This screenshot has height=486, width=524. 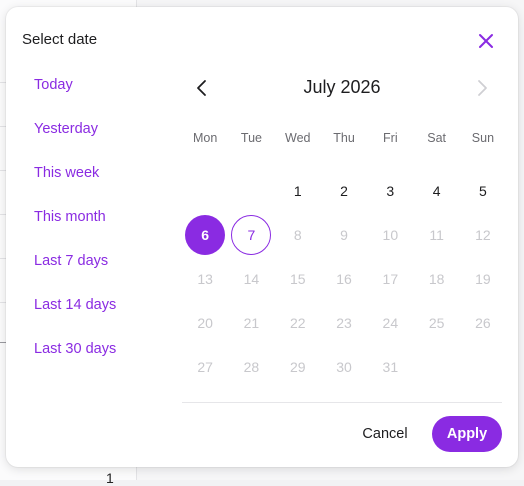 I want to click on preset-this-week: This week, so click(x=99, y=185).